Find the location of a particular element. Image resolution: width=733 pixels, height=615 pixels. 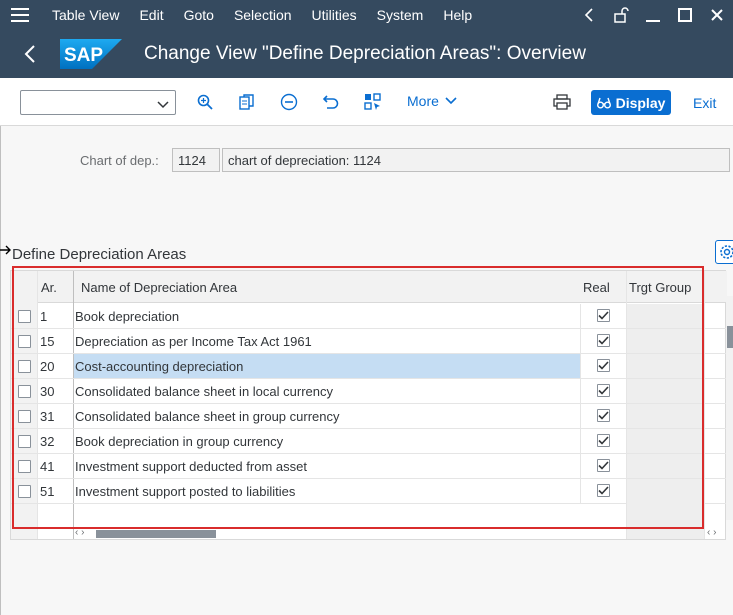

cell-area-number: 32 is located at coordinates (47, 441).